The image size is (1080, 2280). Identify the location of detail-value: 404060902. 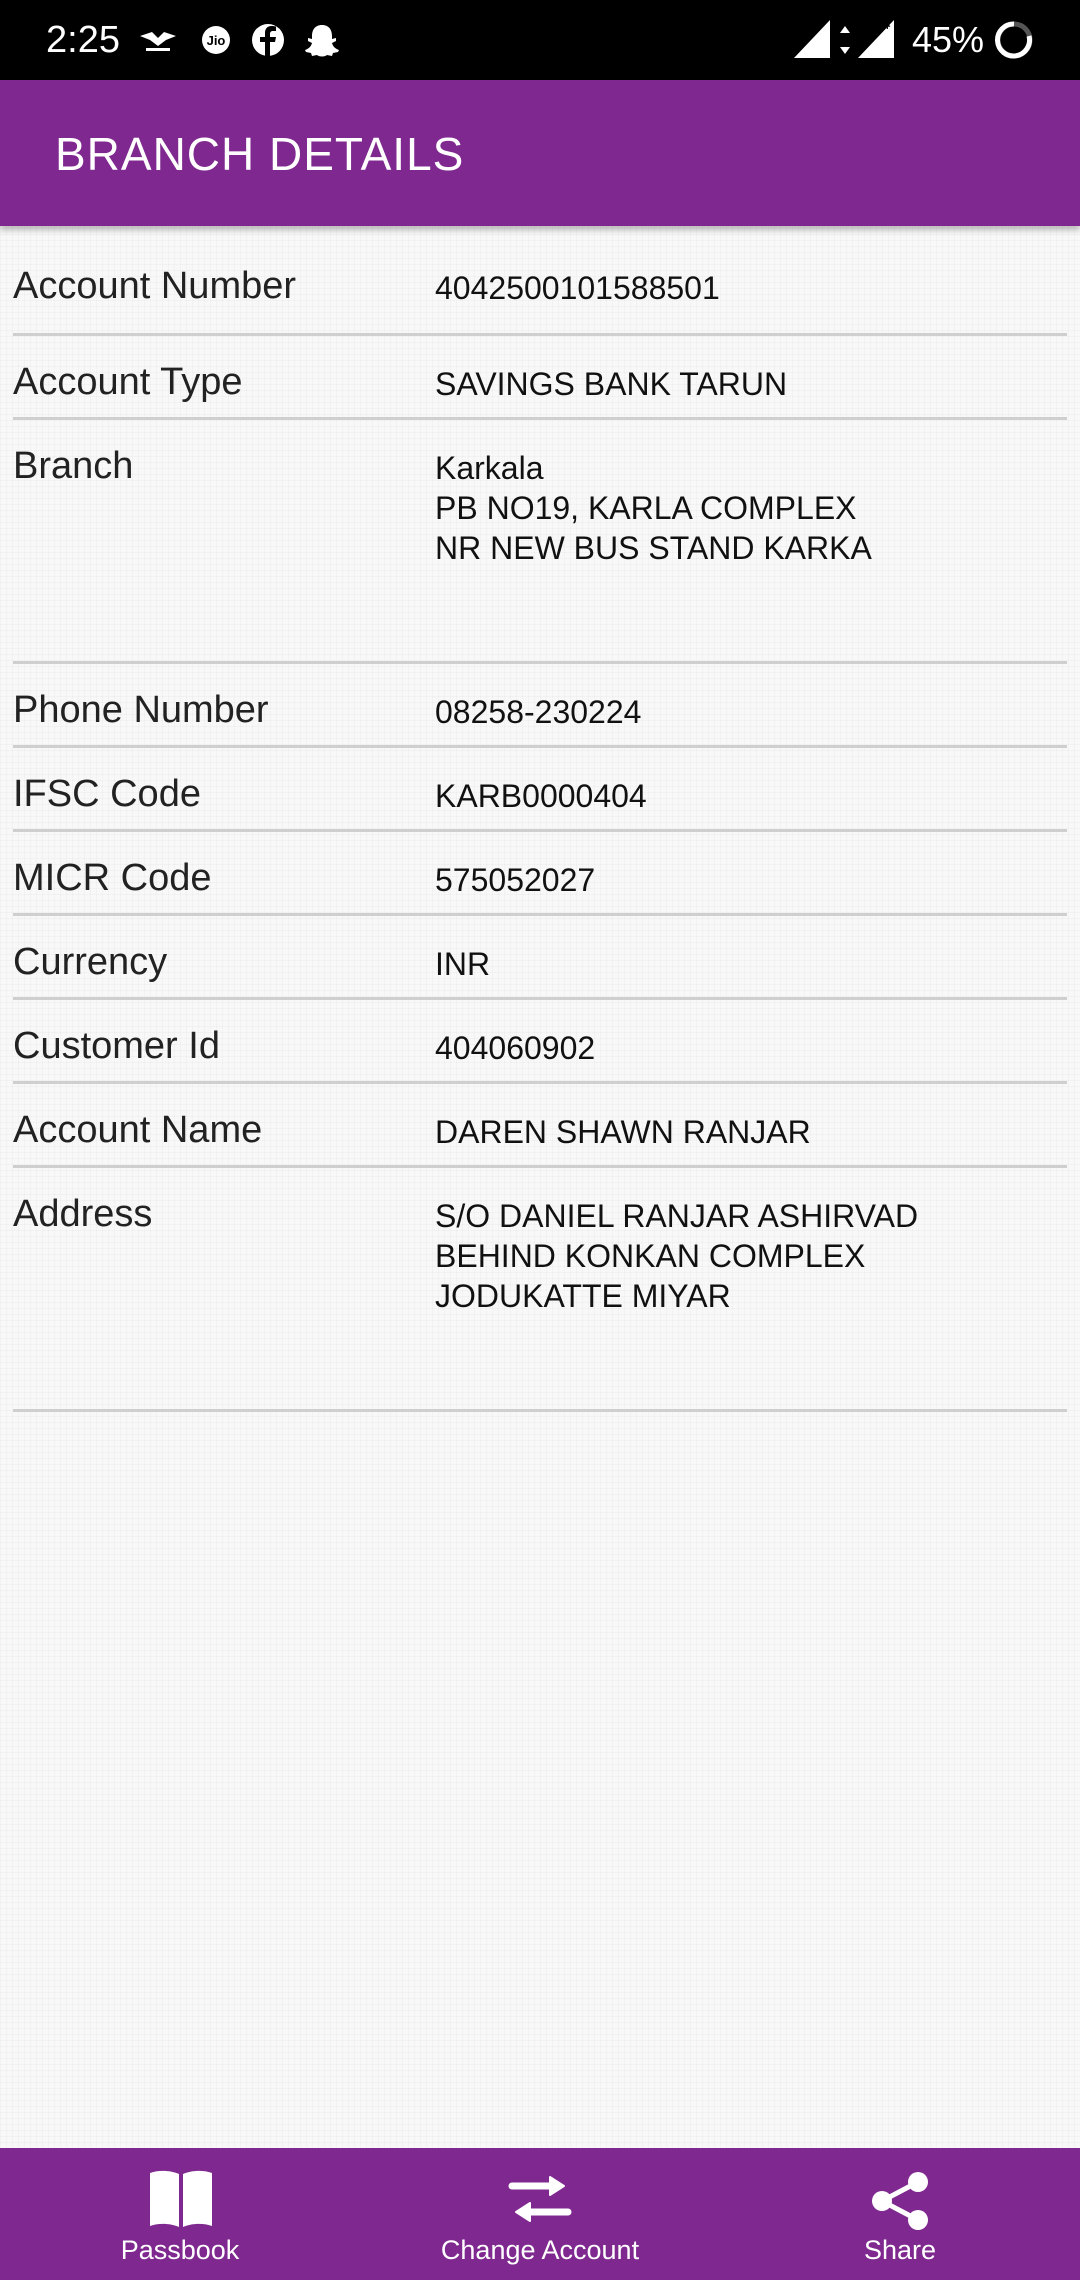
(515, 1048).